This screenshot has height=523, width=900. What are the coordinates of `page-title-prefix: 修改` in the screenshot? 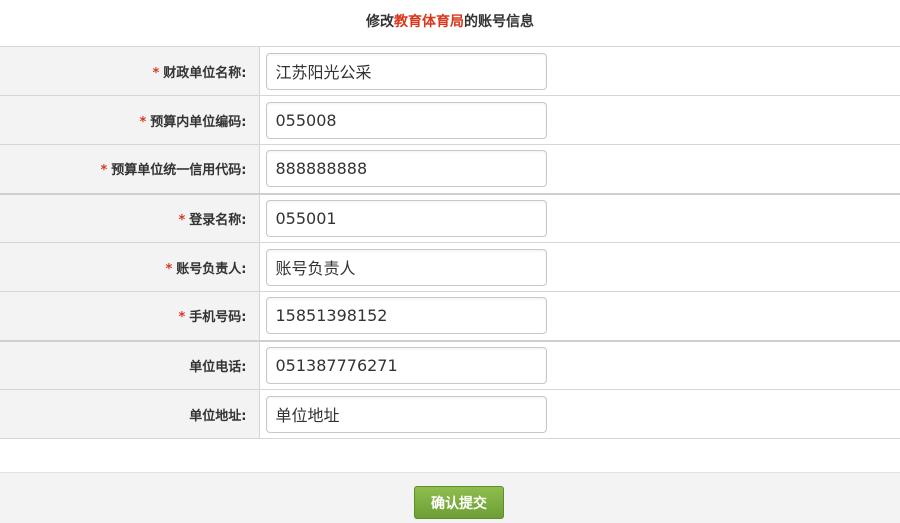 It's located at (380, 22).